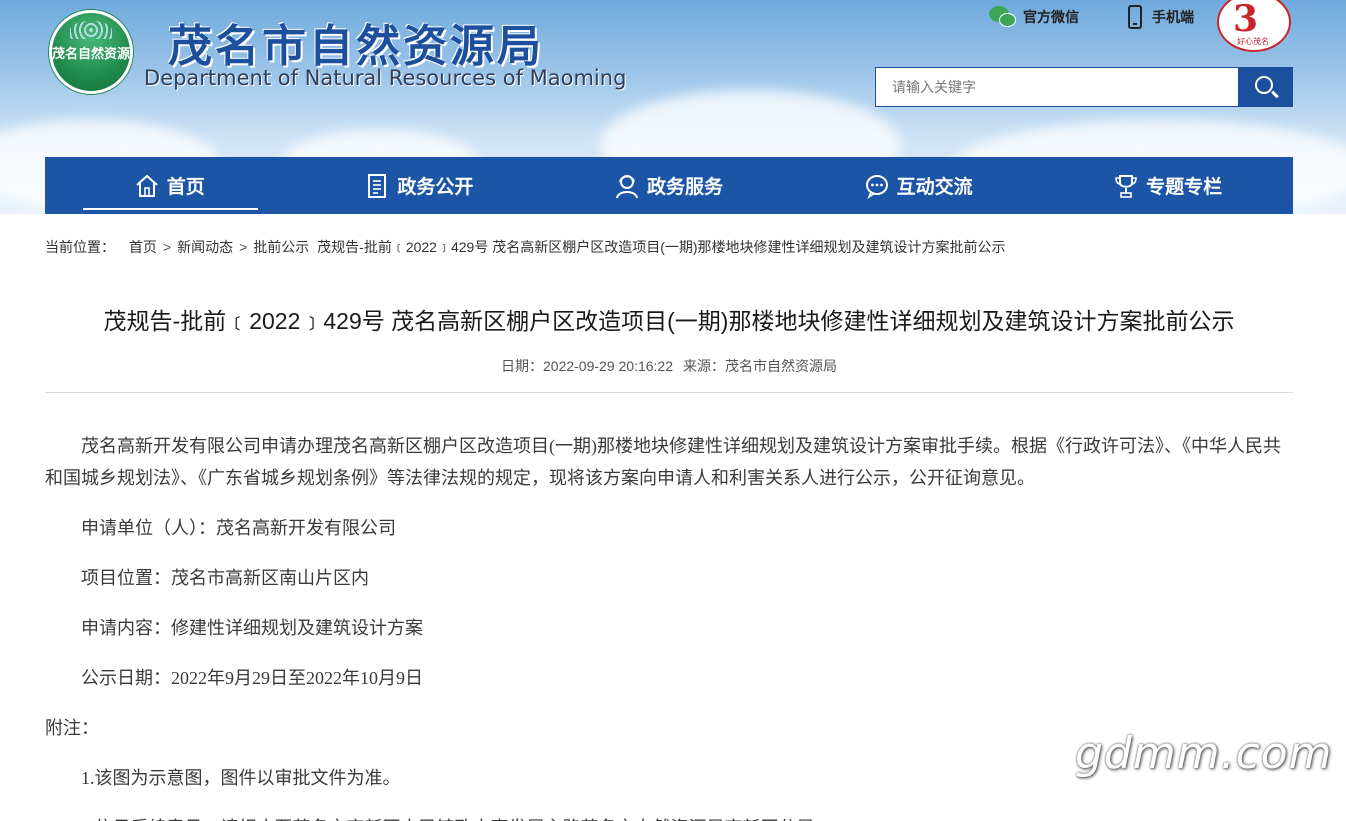  I want to click on document-icon, so click(377, 186).